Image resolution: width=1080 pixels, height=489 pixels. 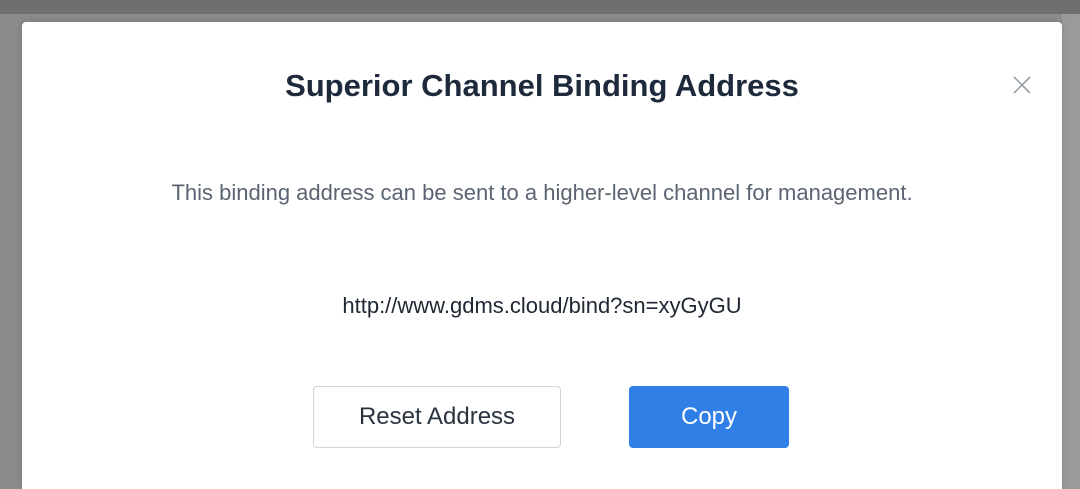 I want to click on binding-url: http://www.gdms.cloud/bind?sn=xyGyGU, so click(x=542, y=305).